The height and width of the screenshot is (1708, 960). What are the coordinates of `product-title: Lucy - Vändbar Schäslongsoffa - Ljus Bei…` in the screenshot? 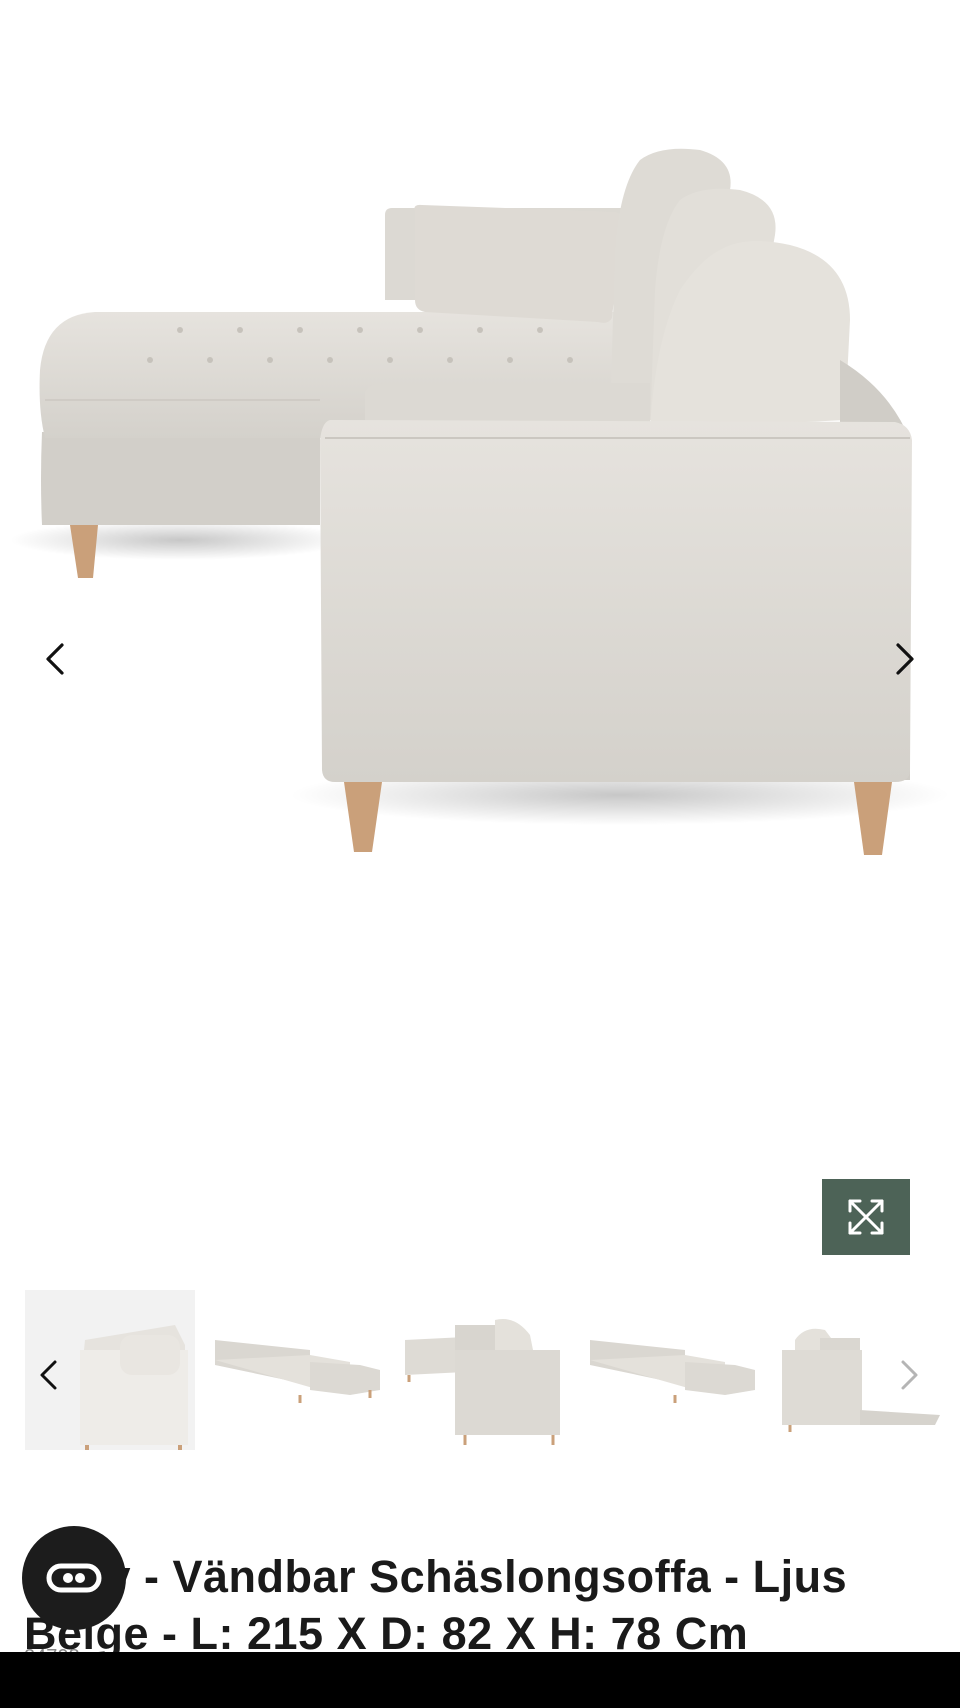 It's located at (436, 1605).